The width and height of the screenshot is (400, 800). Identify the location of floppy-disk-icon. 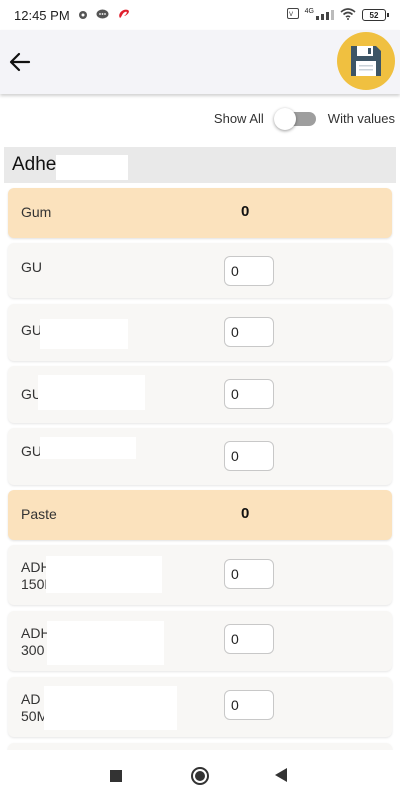
(366, 61).